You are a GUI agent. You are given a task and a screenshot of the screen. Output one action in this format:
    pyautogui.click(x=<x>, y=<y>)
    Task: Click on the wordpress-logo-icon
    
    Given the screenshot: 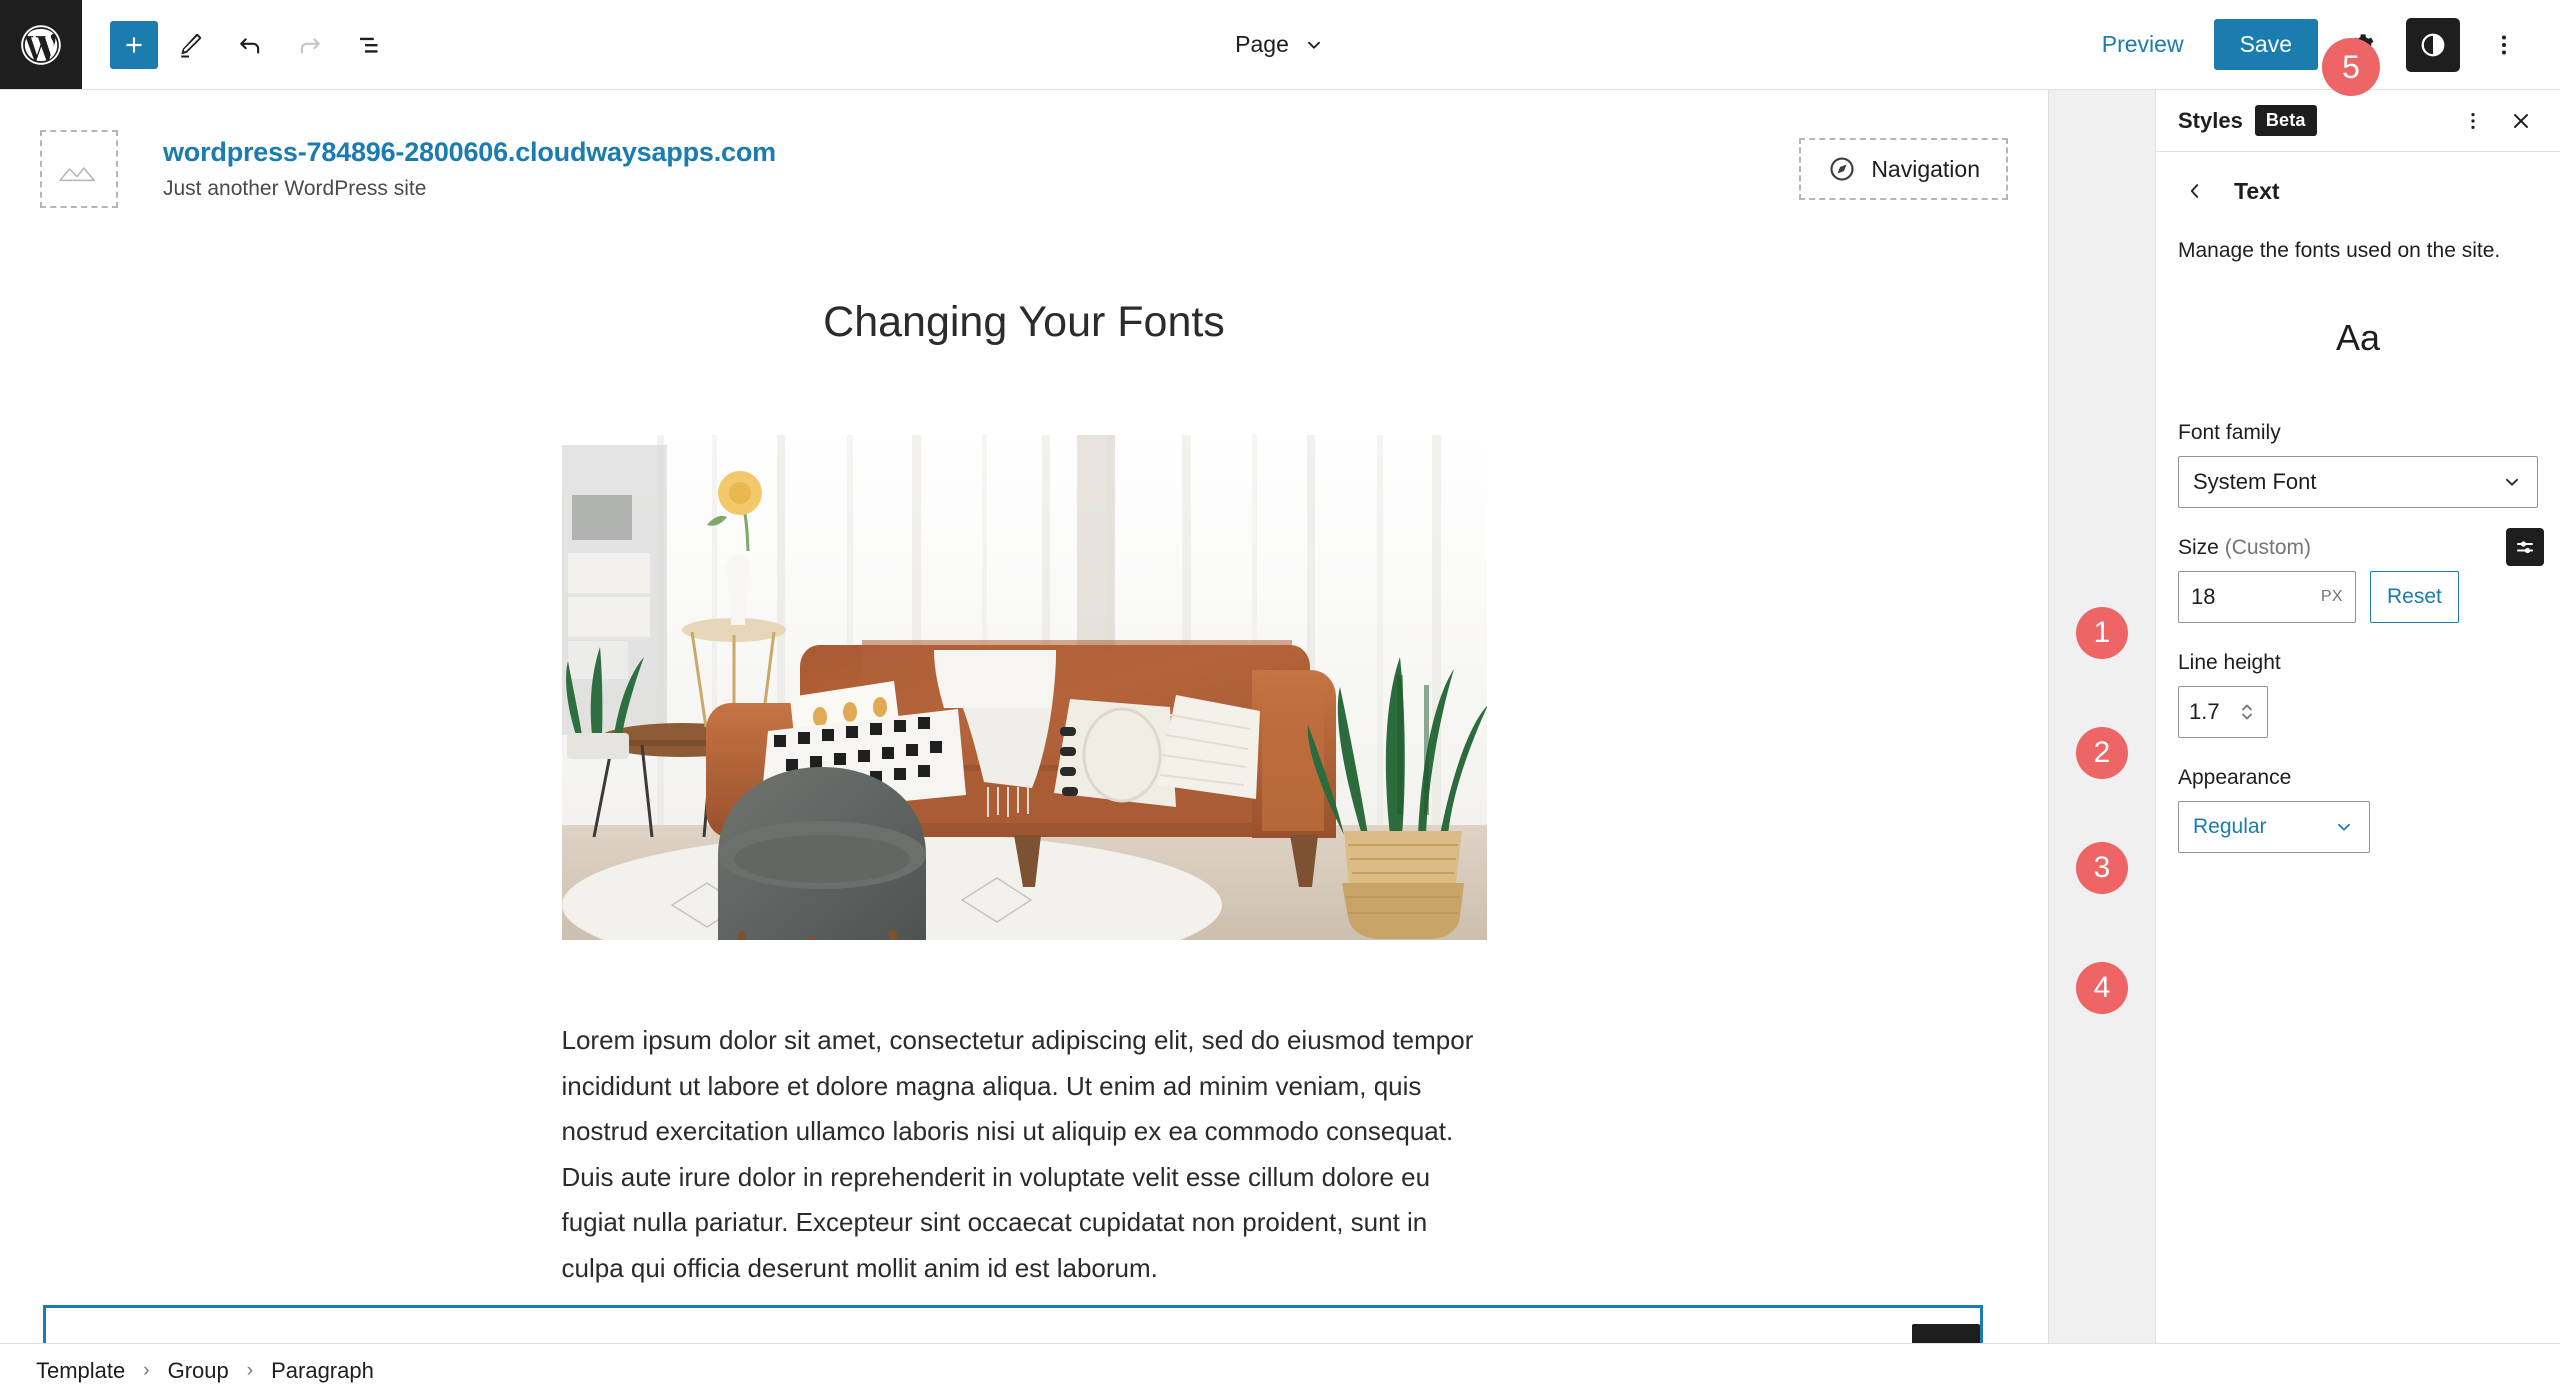 What is the action you would take?
    pyautogui.click(x=41, y=44)
    